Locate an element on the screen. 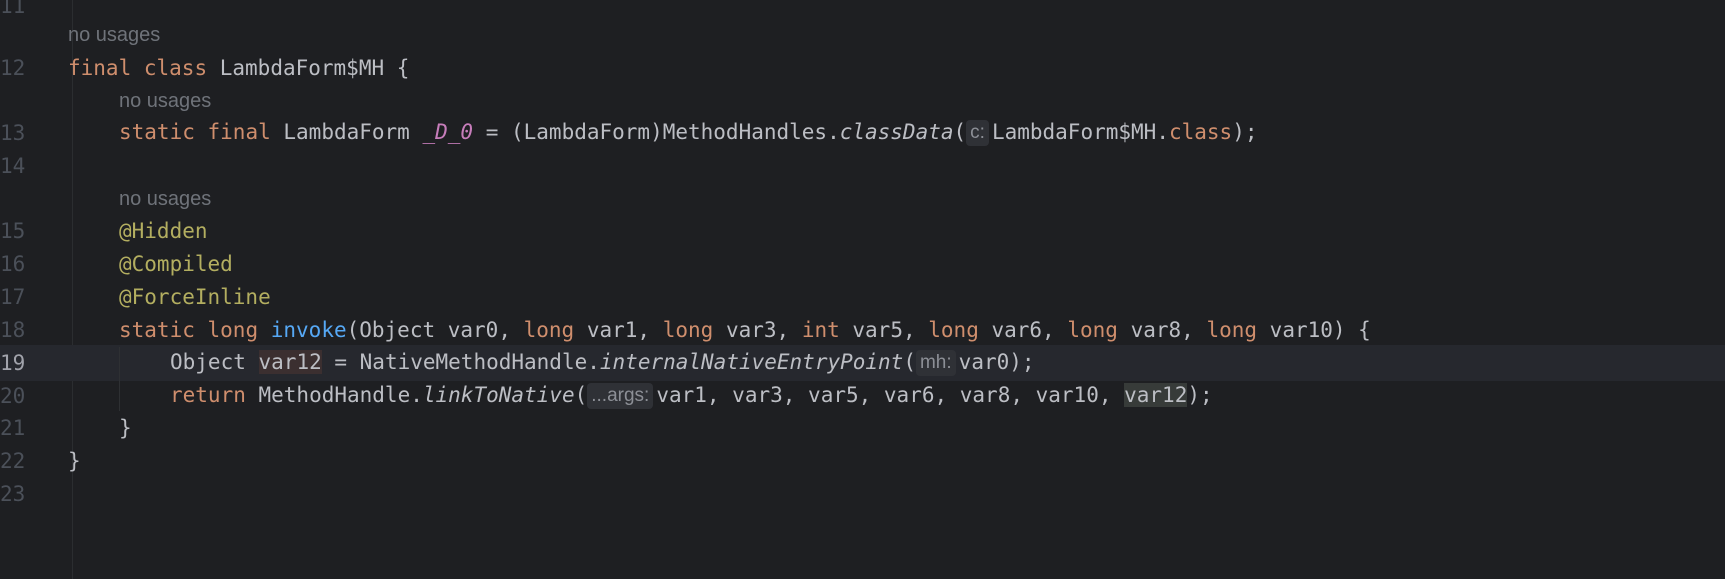 The width and height of the screenshot is (1725, 579). line-number: 16 is located at coordinates (13, 264).